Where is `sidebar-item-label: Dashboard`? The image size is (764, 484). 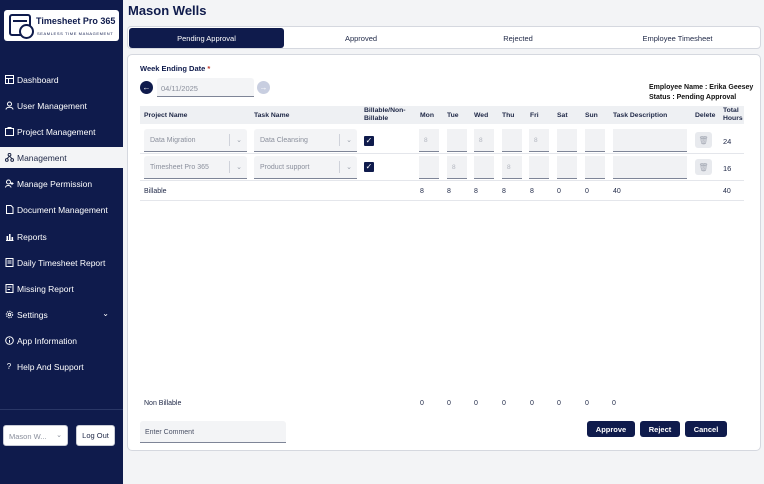
sidebar-item-label: Dashboard is located at coordinates (38, 79).